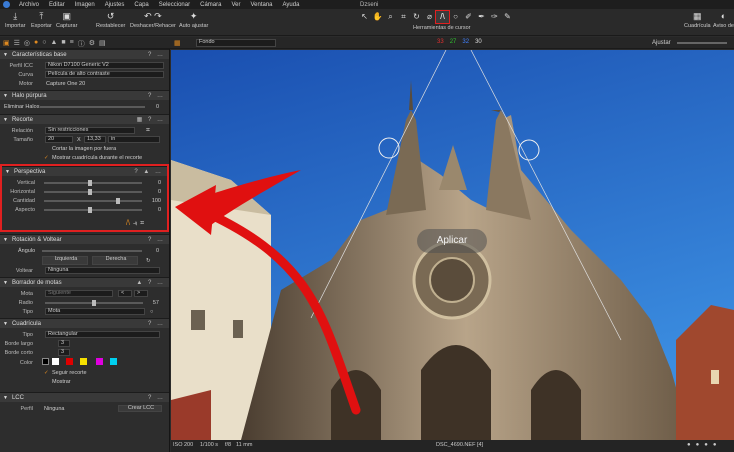 The image size is (734, 452). What do you see at coordinates (403, 17) in the screenshot?
I see `crop-tool-icon: ⌗` at bounding box center [403, 17].